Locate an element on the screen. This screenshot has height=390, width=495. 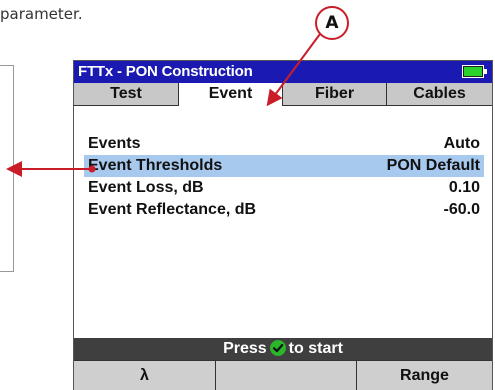
setting-row-event-loss: Event Loss, dB 0.10 is located at coordinates (284, 188).